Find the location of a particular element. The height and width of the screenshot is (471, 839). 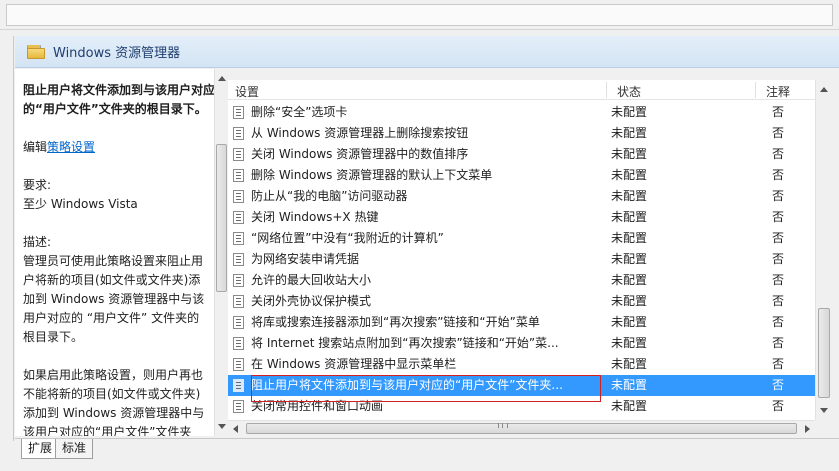

view-tabs: 扩展 标准 is located at coordinates (427, 454).